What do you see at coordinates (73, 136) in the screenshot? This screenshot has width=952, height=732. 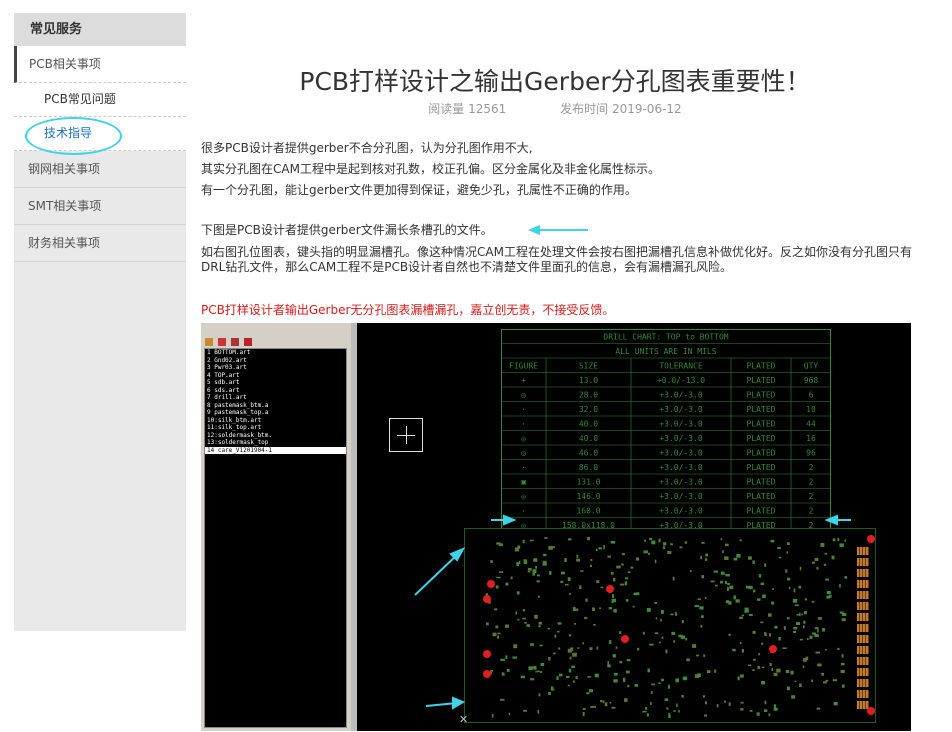 I see `highlight-circle` at bounding box center [73, 136].